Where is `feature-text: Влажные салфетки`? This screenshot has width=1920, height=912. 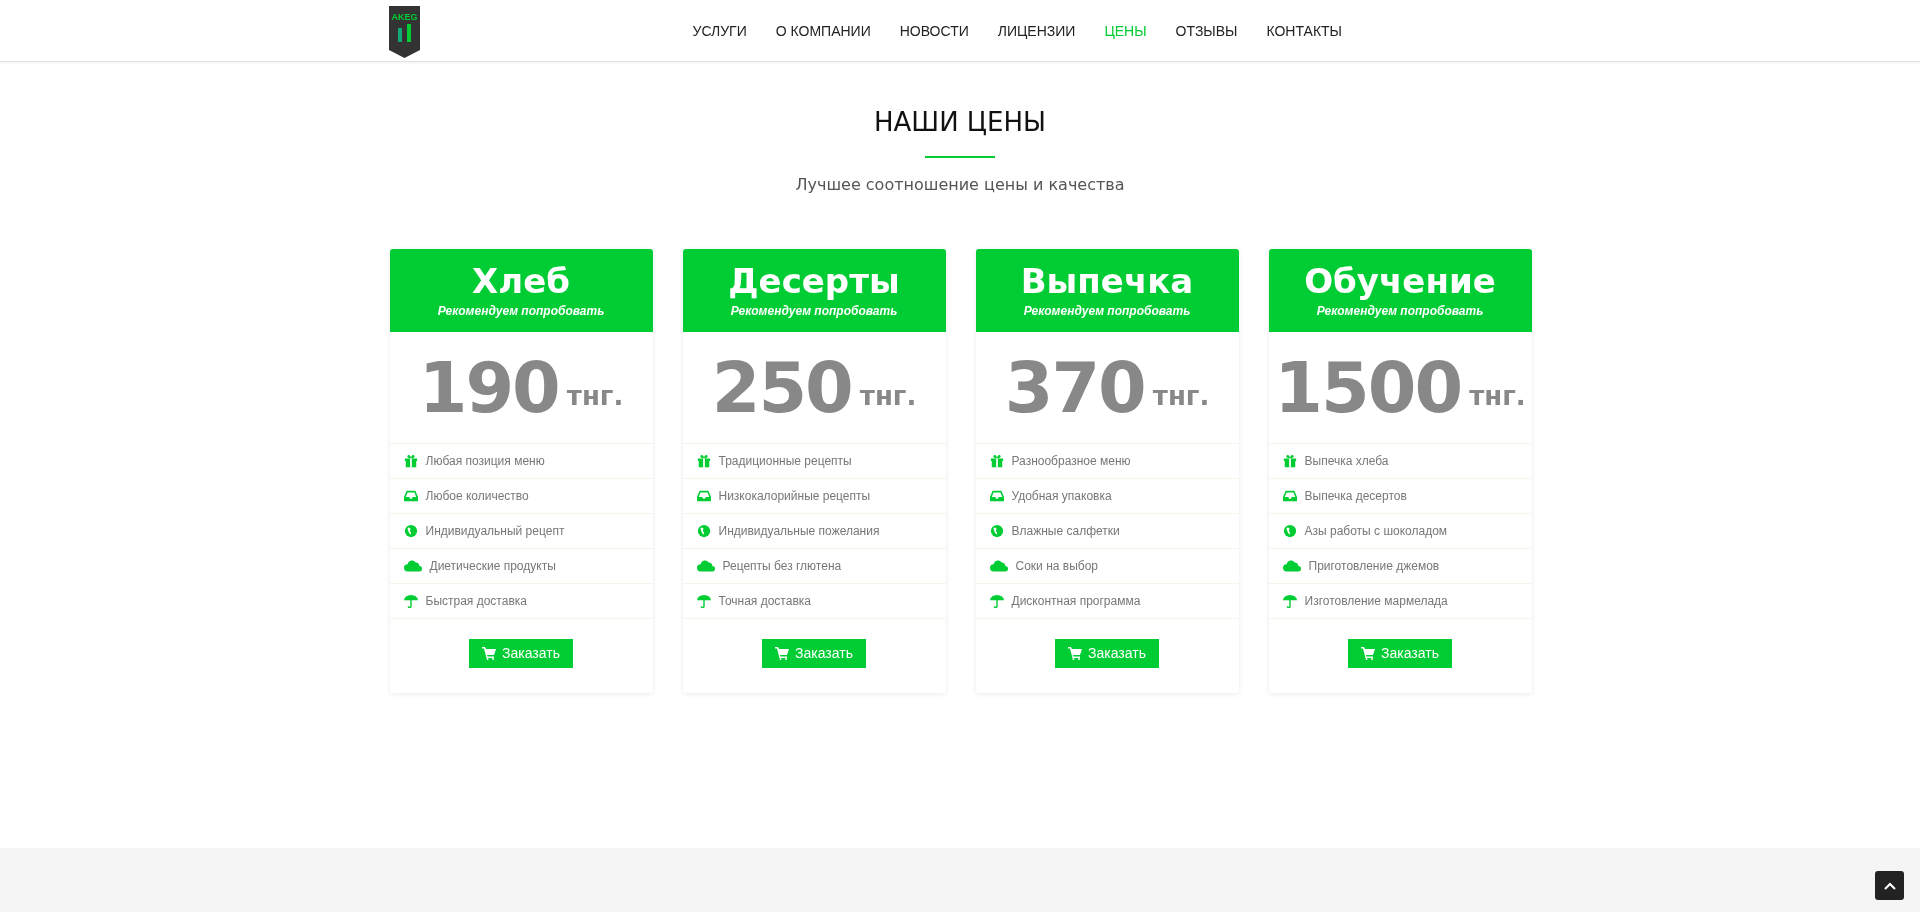
feature-text: Влажные салфетки is located at coordinates (1065, 531).